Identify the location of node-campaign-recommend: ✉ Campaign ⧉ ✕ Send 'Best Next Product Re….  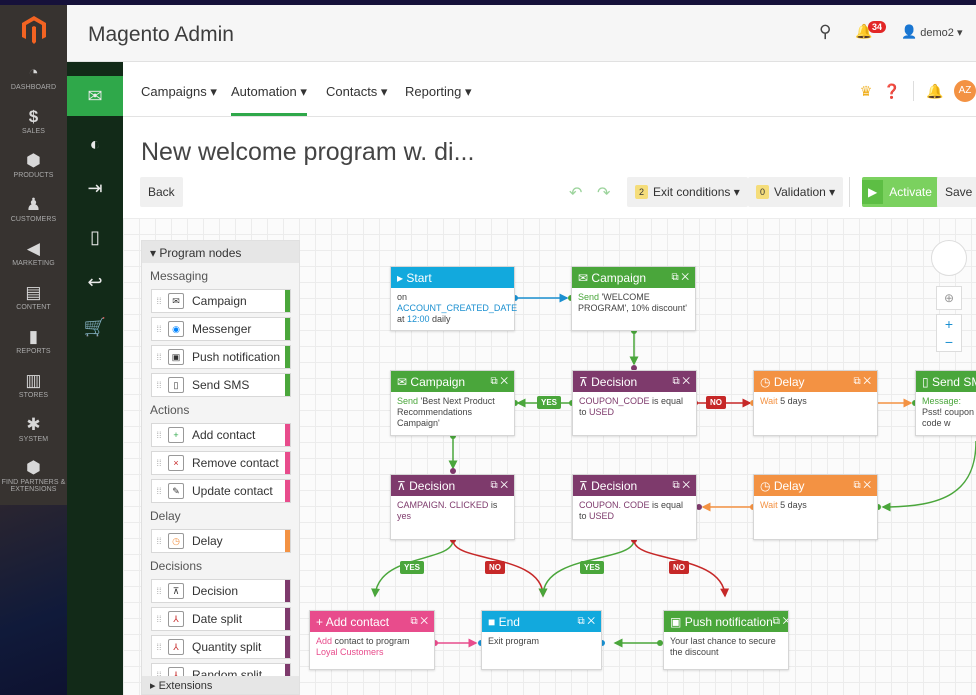
(452, 403).